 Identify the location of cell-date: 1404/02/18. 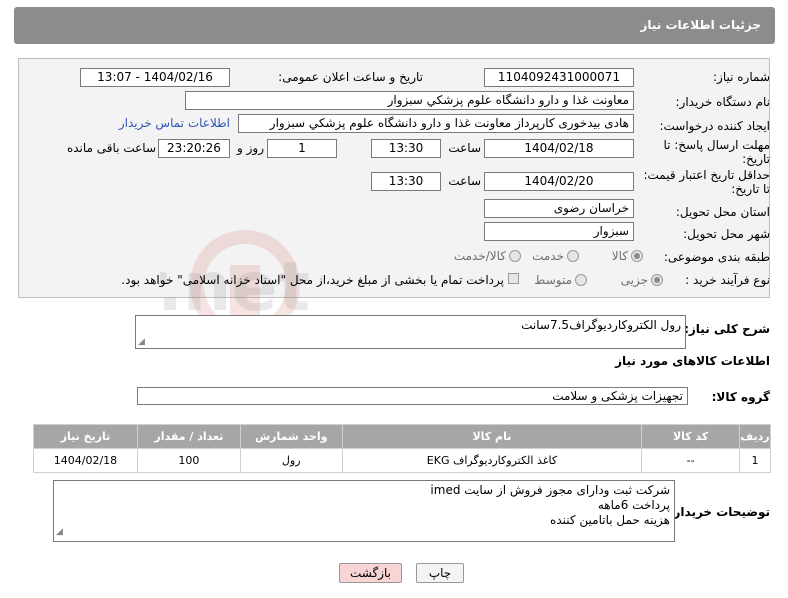
(85, 460).